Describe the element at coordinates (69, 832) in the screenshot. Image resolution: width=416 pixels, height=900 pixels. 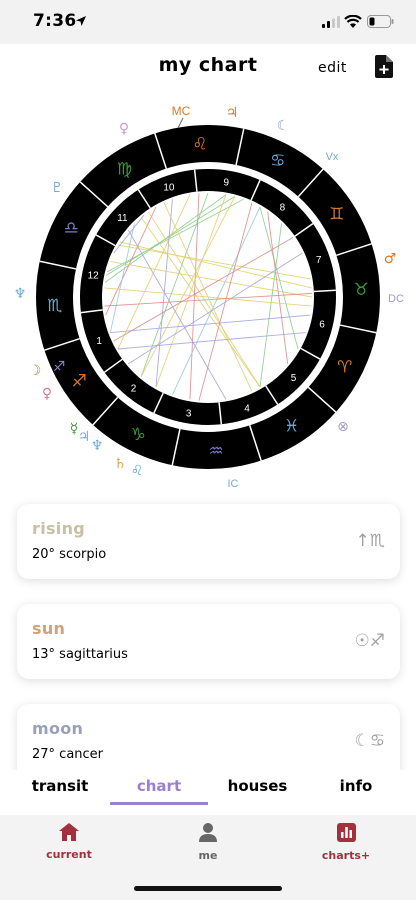
I see `home-icon` at that location.